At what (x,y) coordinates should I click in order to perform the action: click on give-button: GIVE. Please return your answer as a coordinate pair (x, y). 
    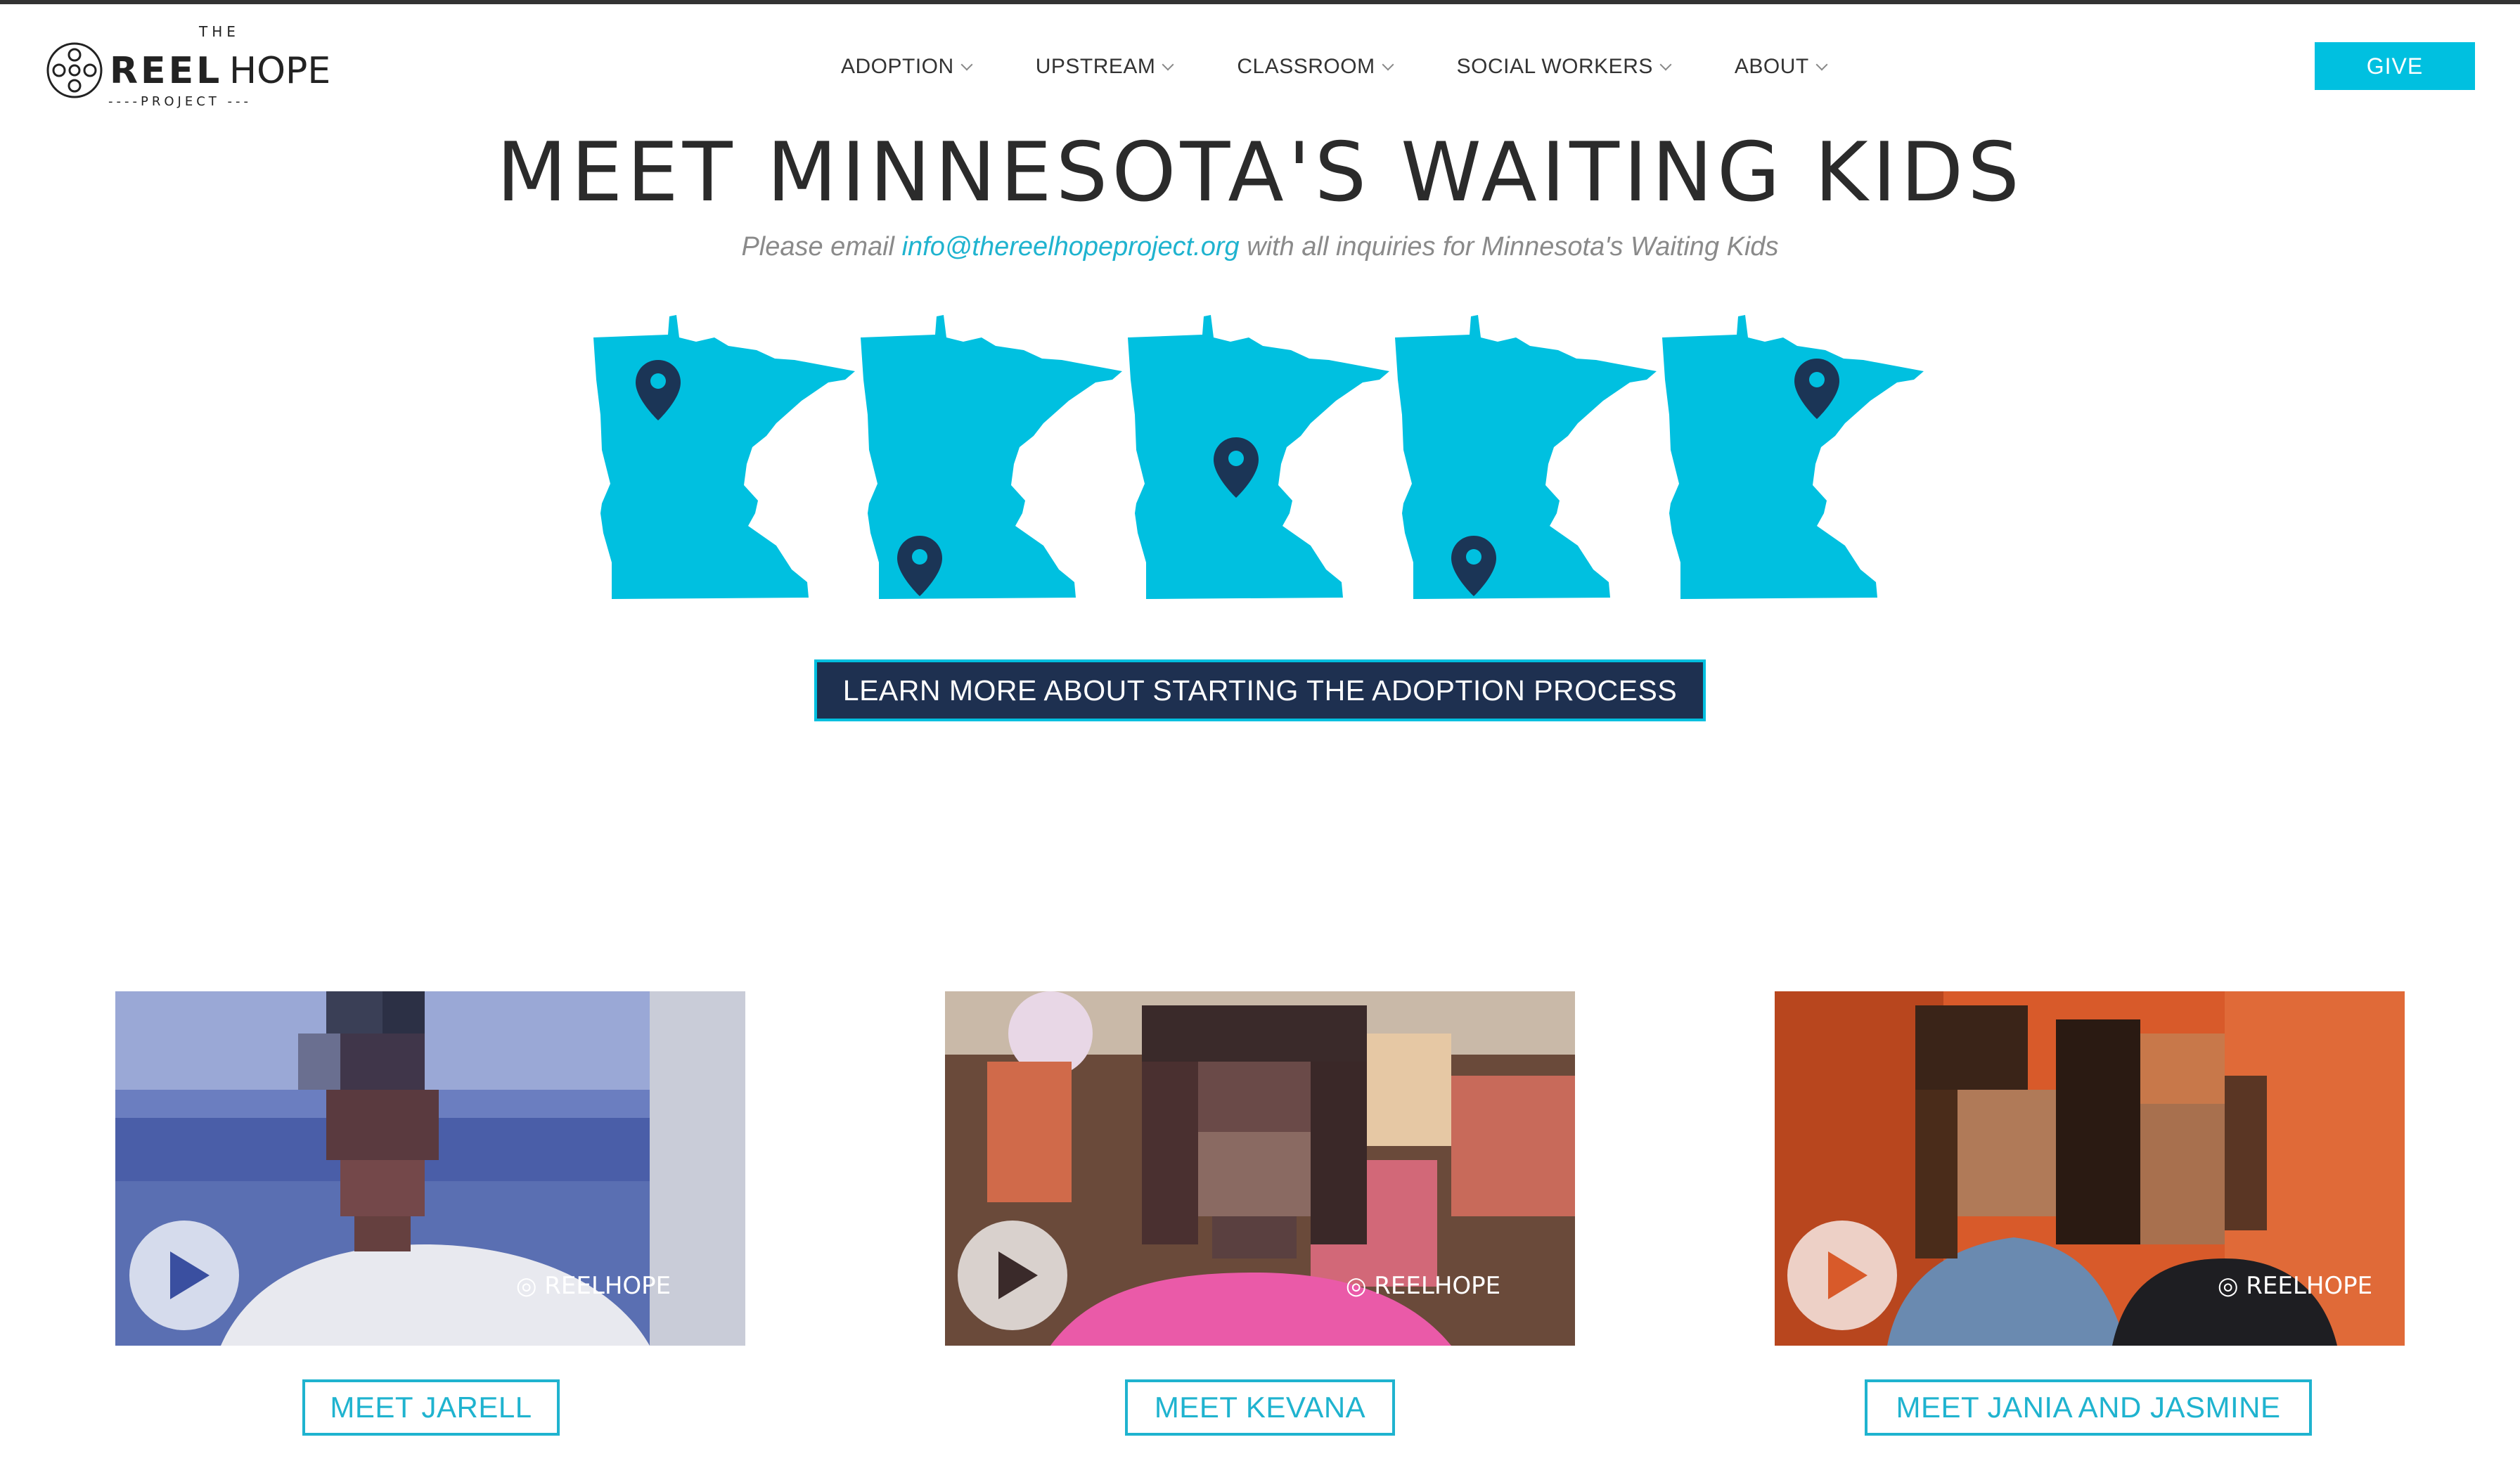
    Looking at the image, I should click on (2395, 66).